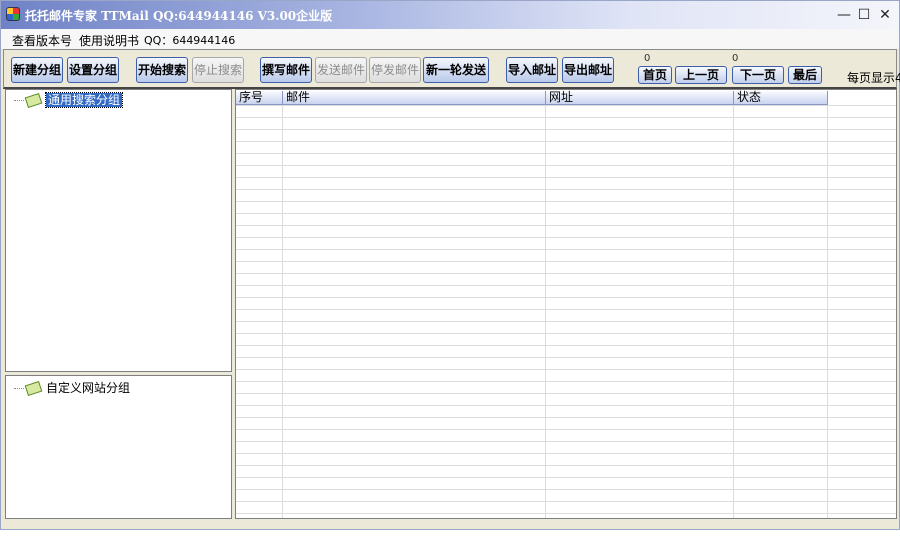 This screenshot has width=900, height=552. I want to click on start-search-button: 开始搜索, so click(162, 70).